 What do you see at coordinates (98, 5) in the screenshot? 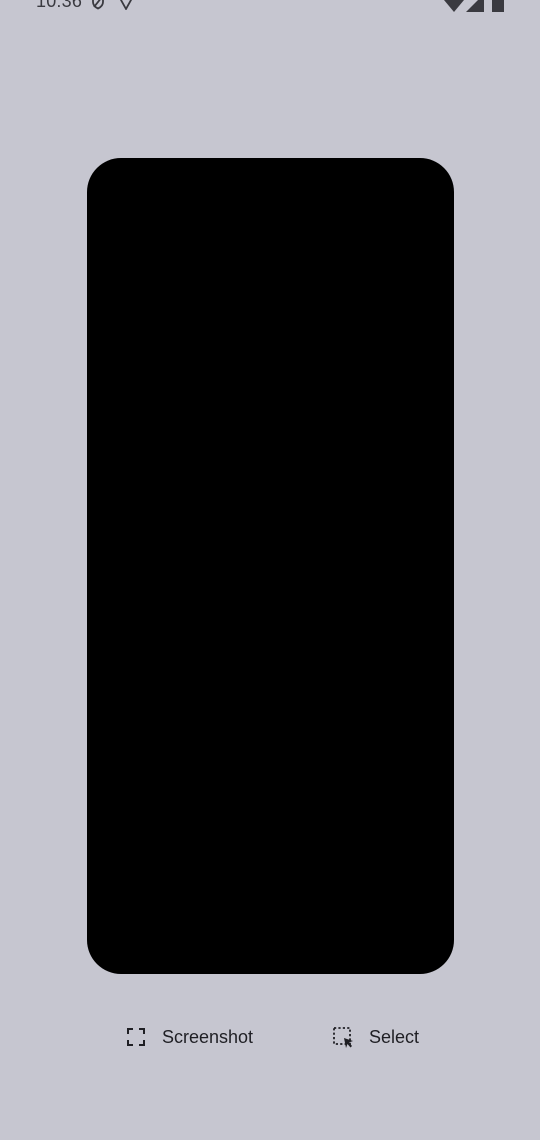
I see `vpn-shield-icon` at bounding box center [98, 5].